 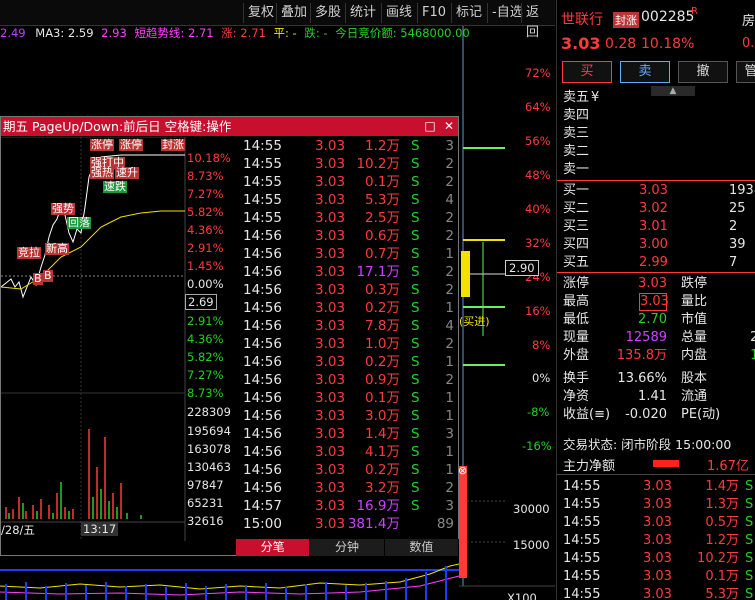 I want to click on signal-badge: 封涨, so click(x=173, y=144).